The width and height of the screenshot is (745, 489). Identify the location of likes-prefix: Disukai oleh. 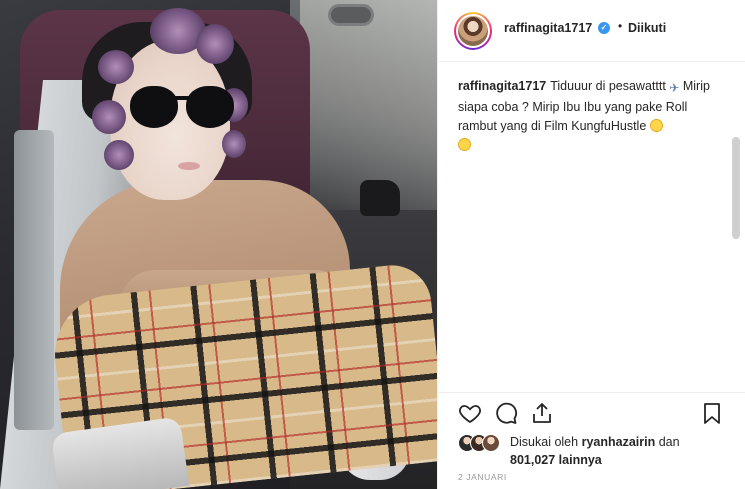
(544, 442).